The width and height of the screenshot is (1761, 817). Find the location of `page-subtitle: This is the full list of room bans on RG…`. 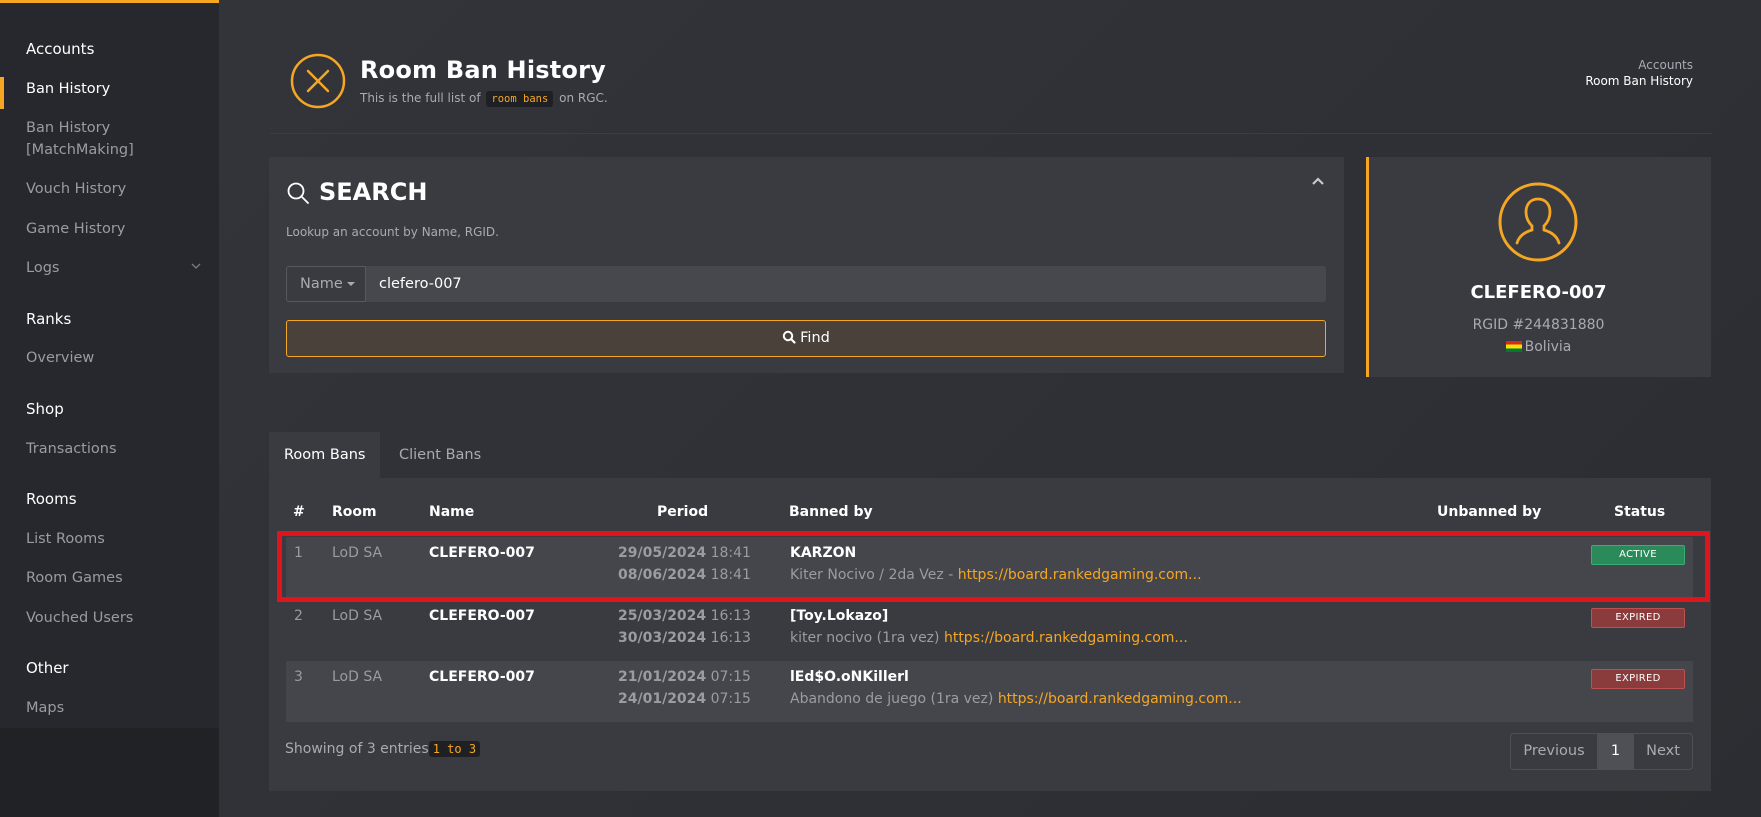

page-subtitle: This is the full list of room bans on RG… is located at coordinates (484, 99).